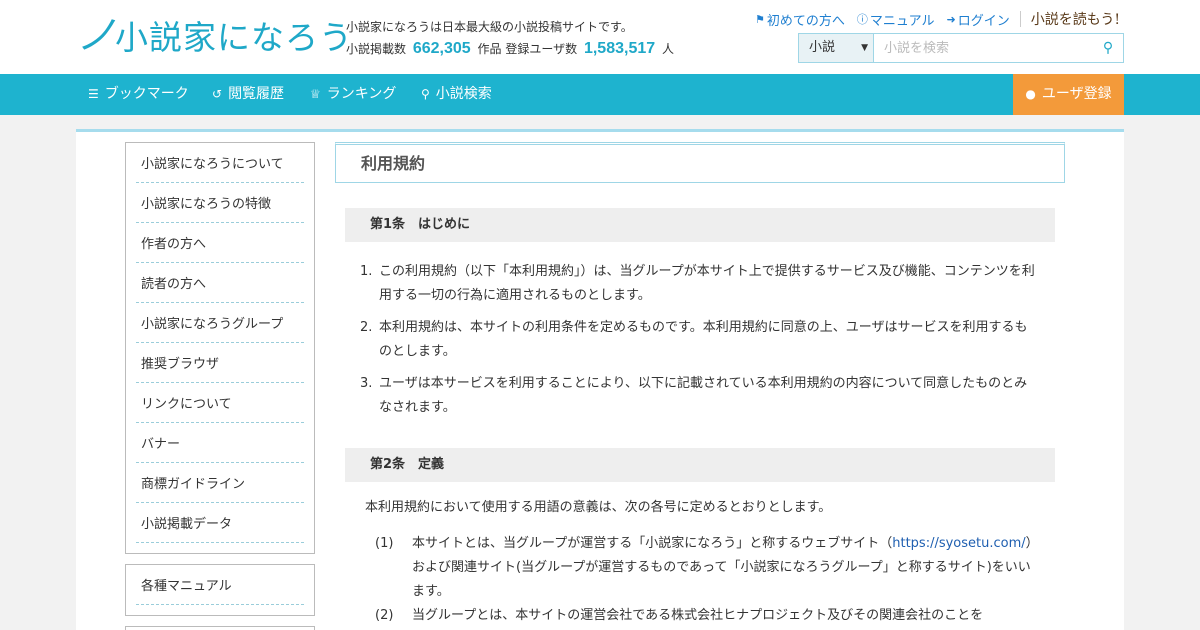 This screenshot has height=630, width=1200. Describe the element at coordinates (220, 283) in the screenshot. I see `sidebar-item-for-readers: 読者の方へ` at that location.